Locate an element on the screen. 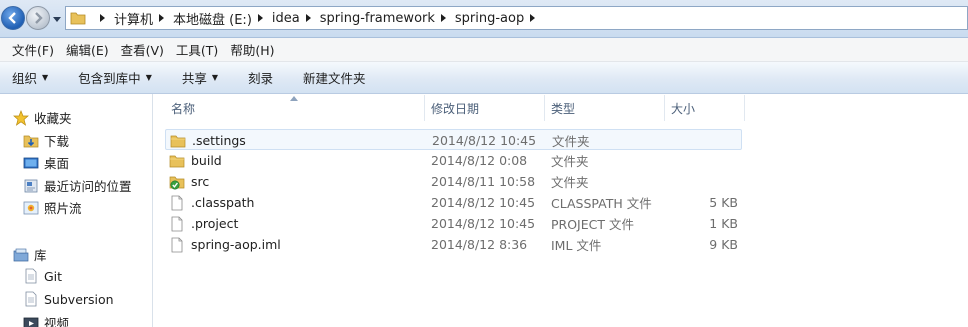  column-header-date-label: 修改日期 is located at coordinates (455, 108).